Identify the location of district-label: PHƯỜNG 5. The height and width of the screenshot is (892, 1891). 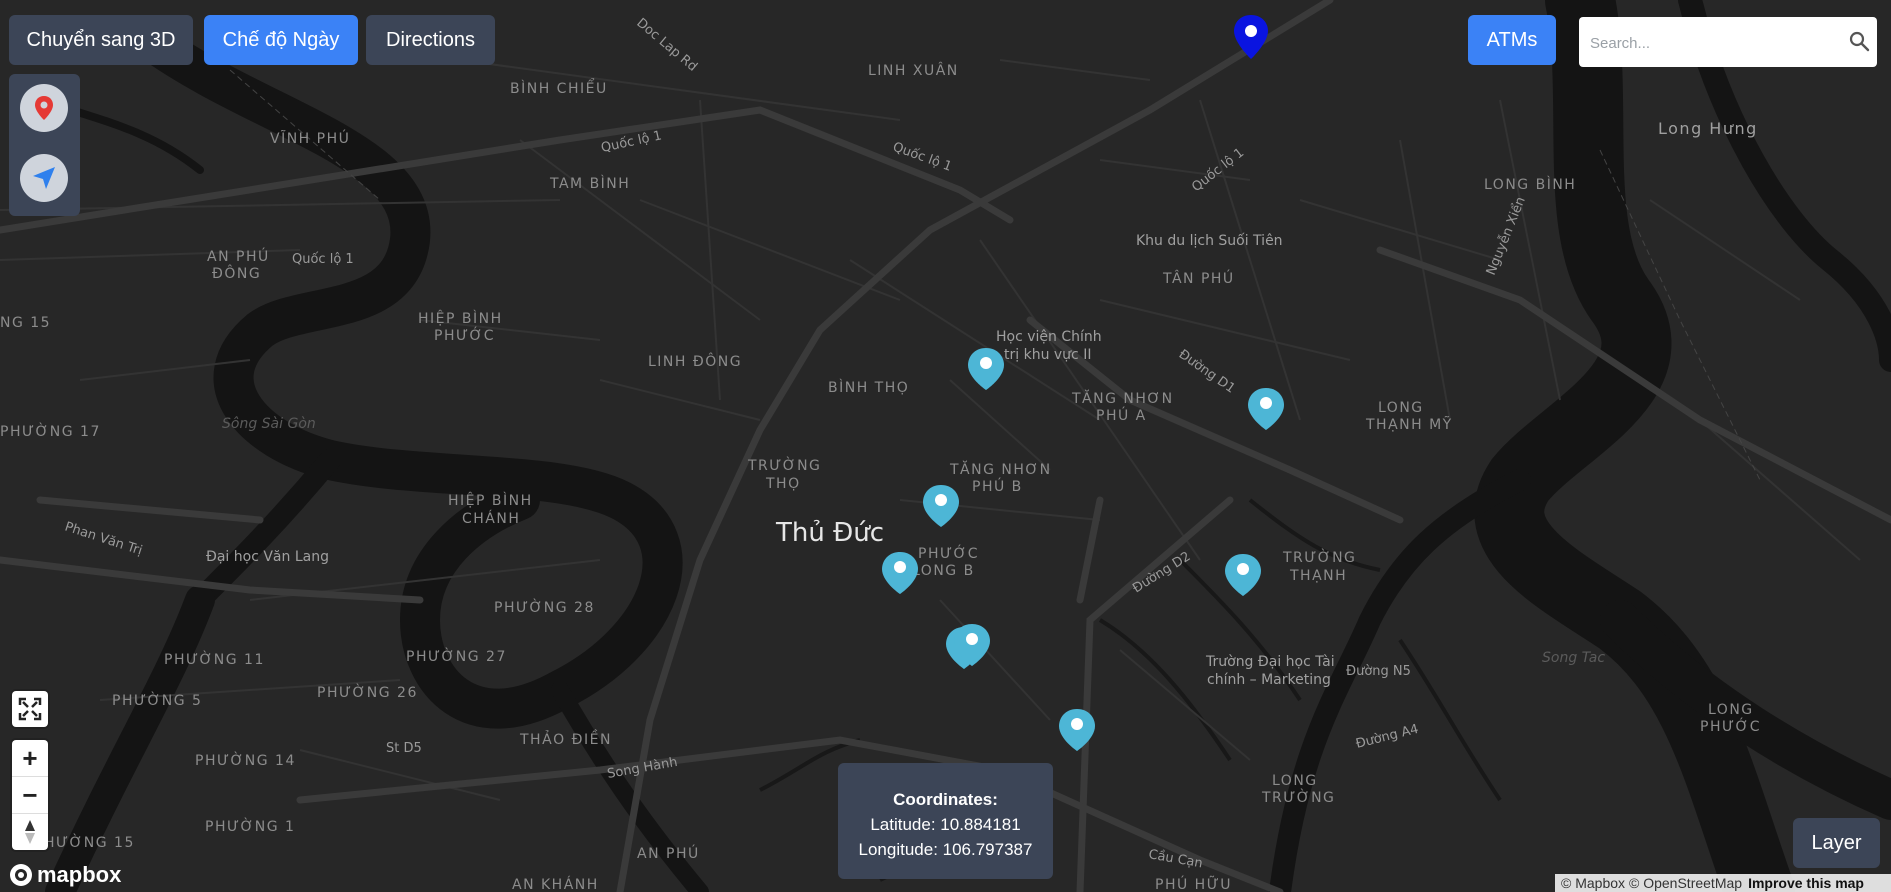
(157, 700).